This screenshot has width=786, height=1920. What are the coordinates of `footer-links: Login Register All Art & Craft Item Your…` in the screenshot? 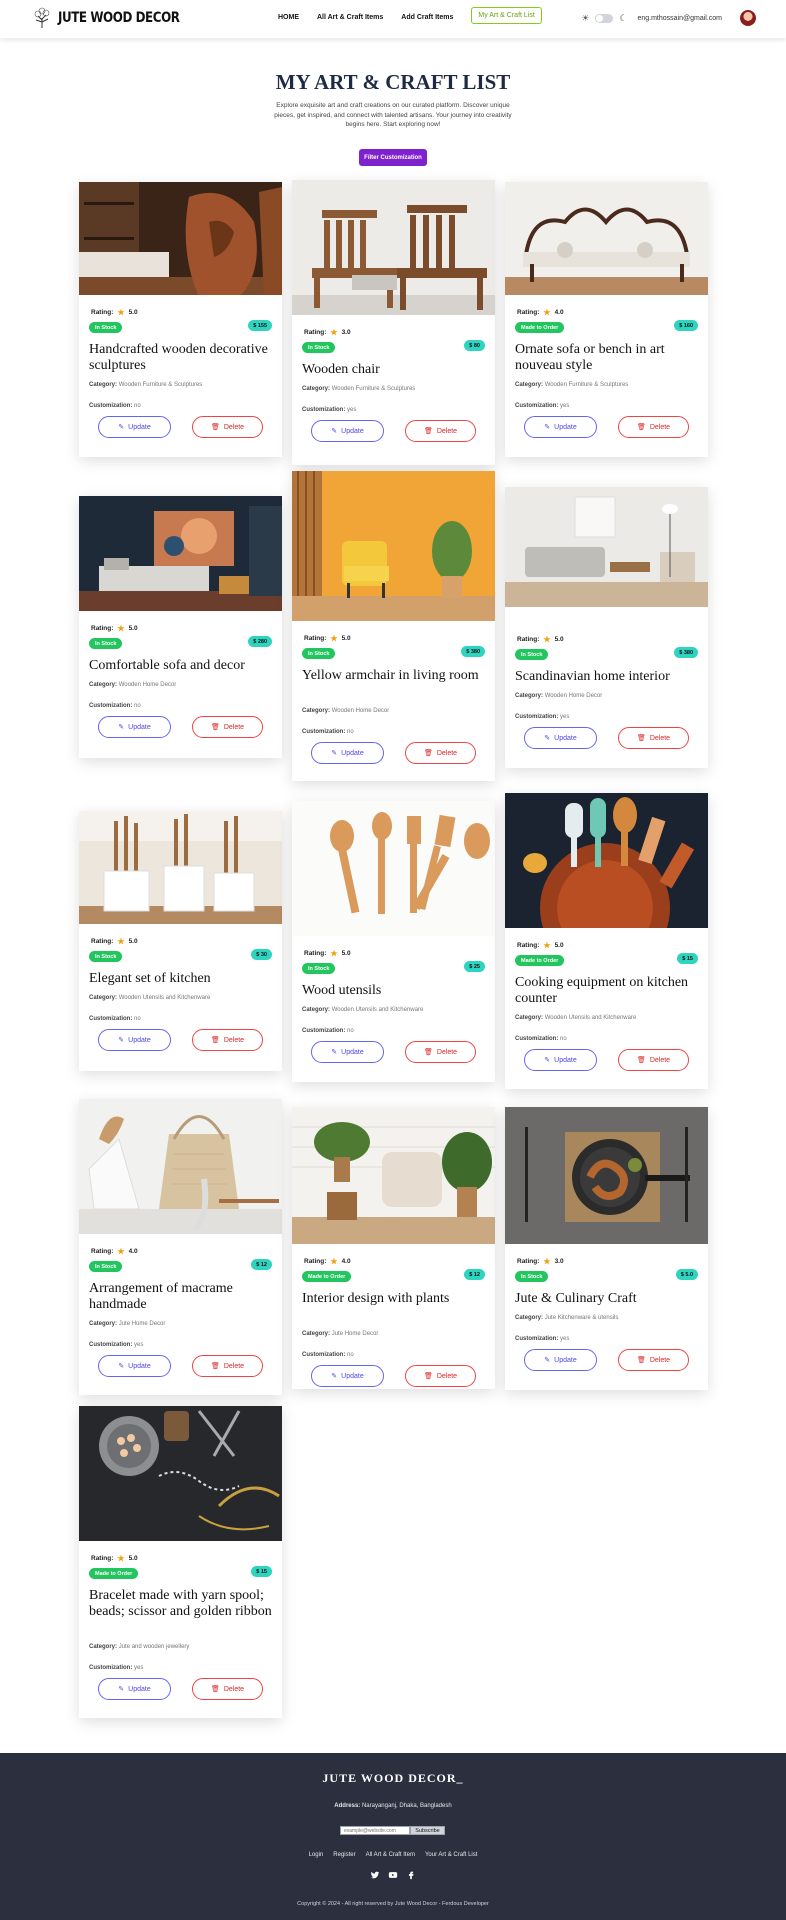 It's located at (393, 1855).